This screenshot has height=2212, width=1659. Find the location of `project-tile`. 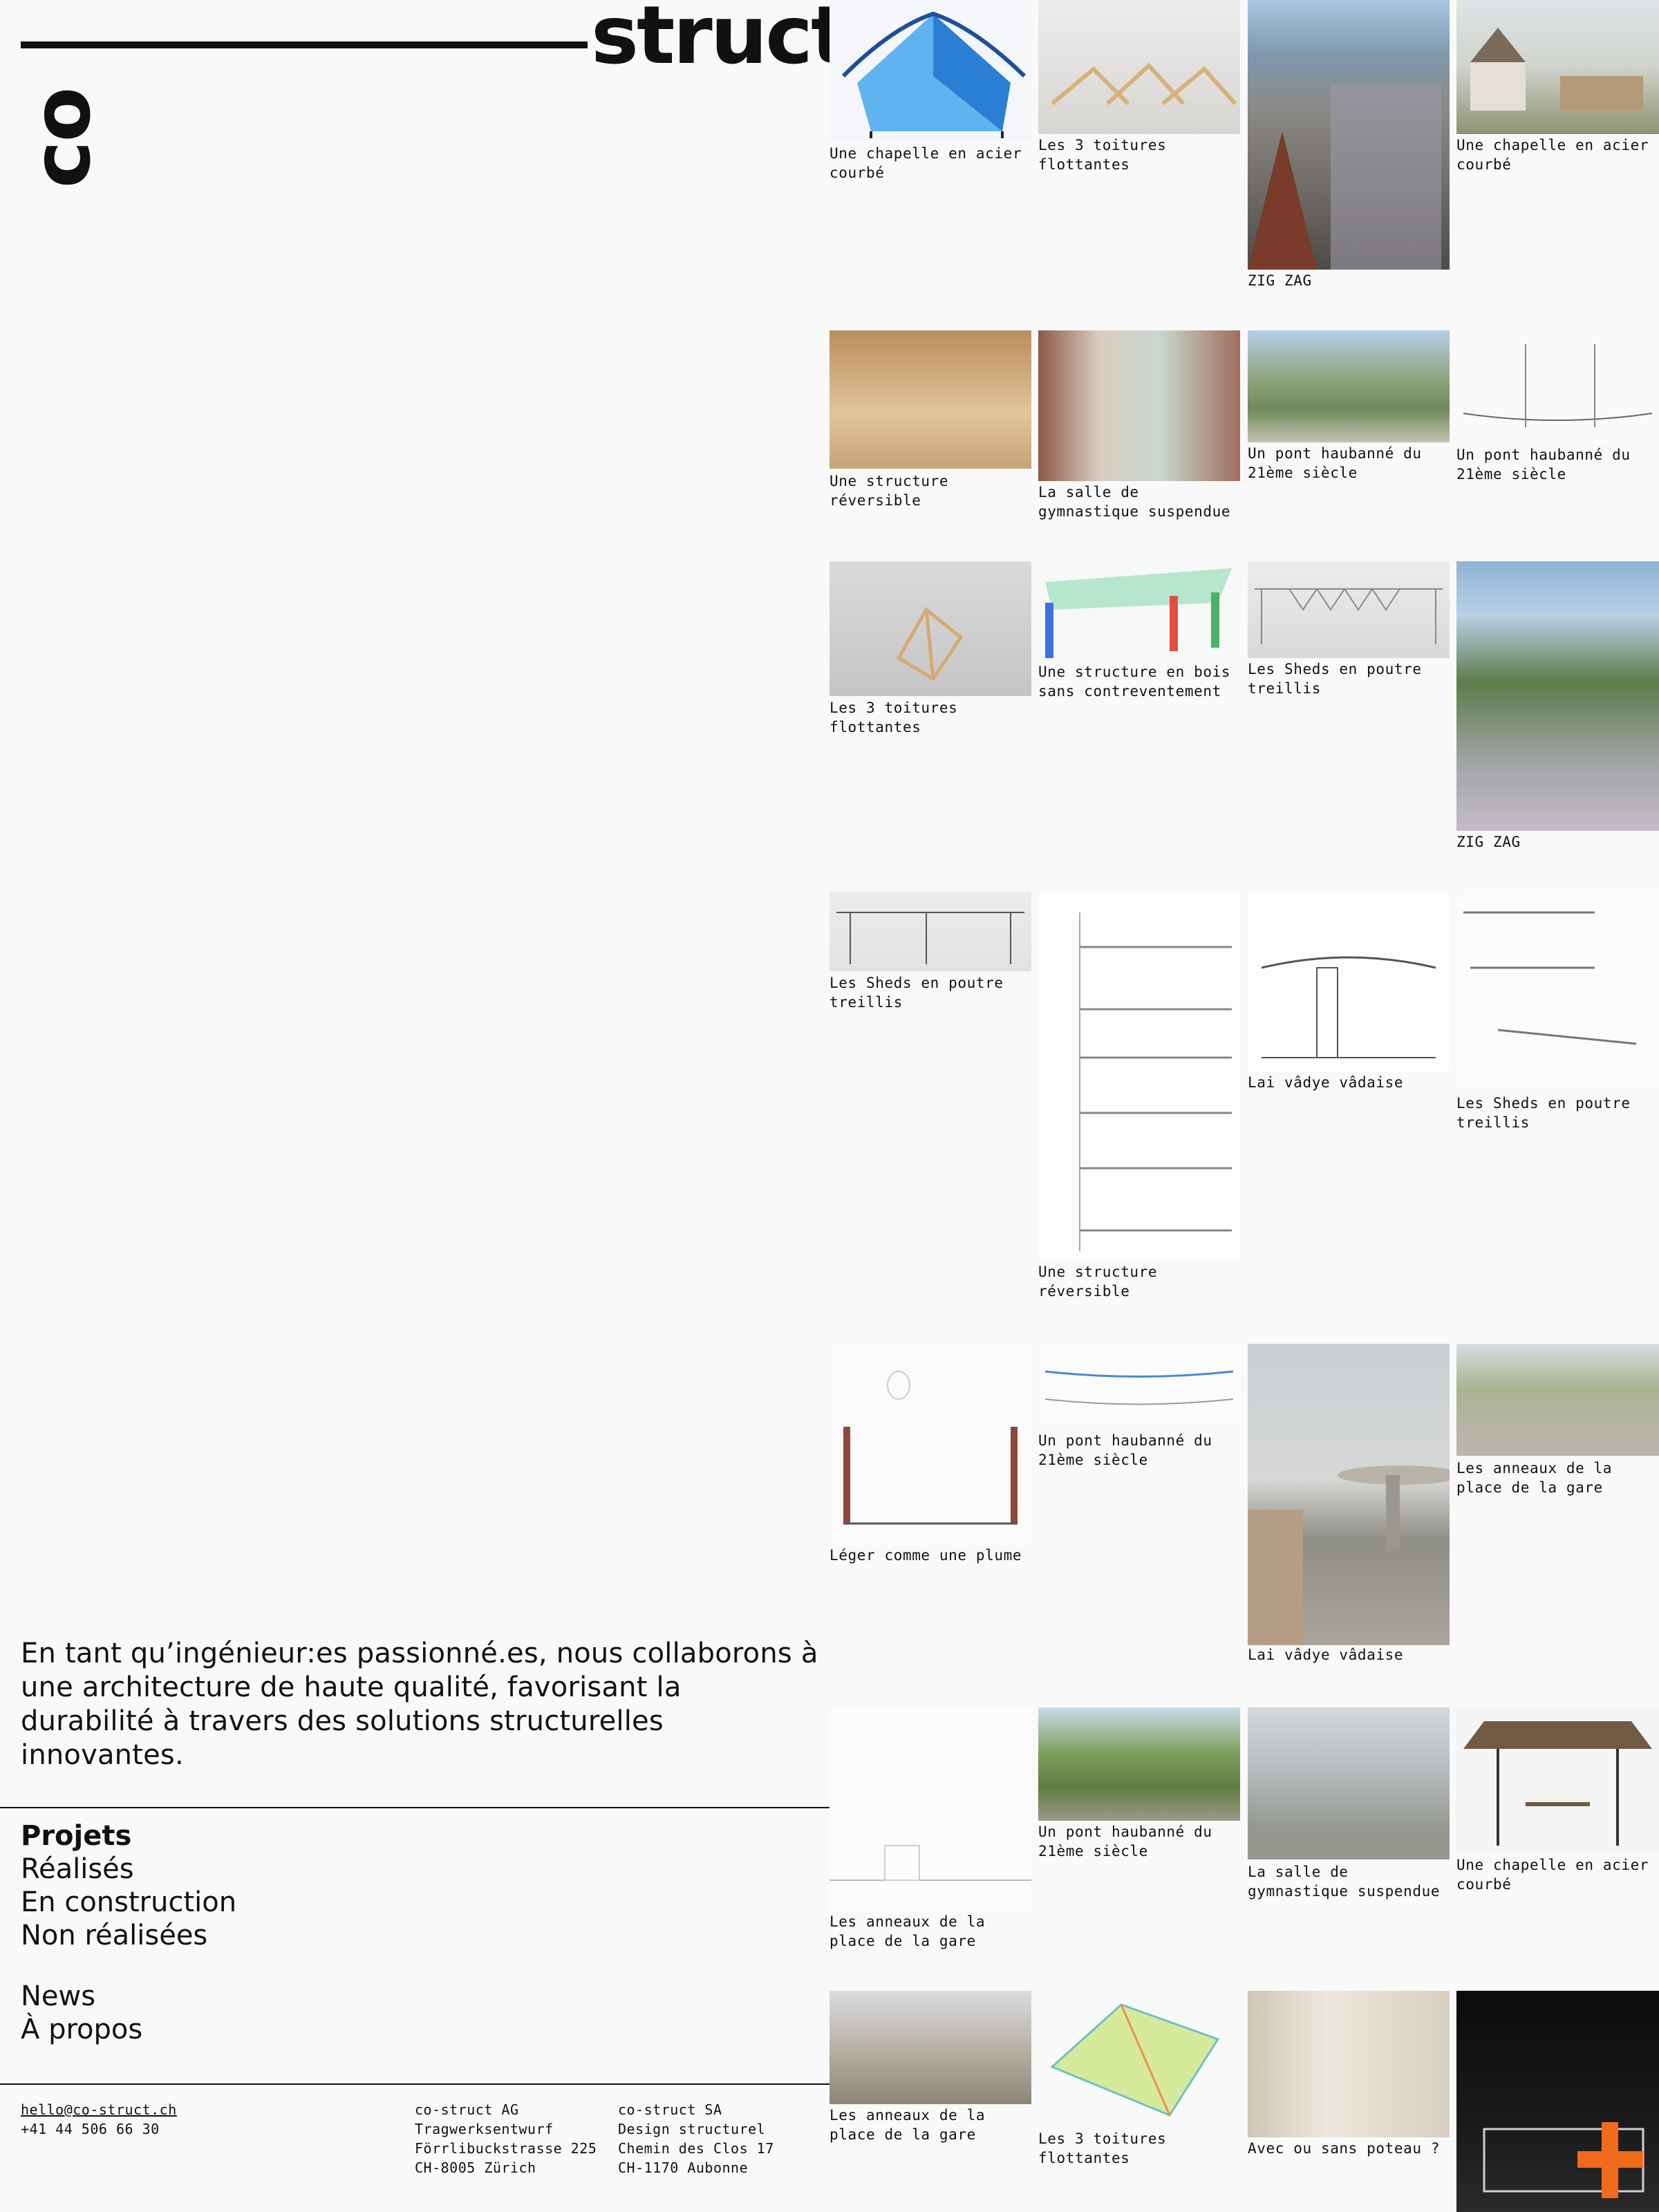

project-tile is located at coordinates (1558, 2101).